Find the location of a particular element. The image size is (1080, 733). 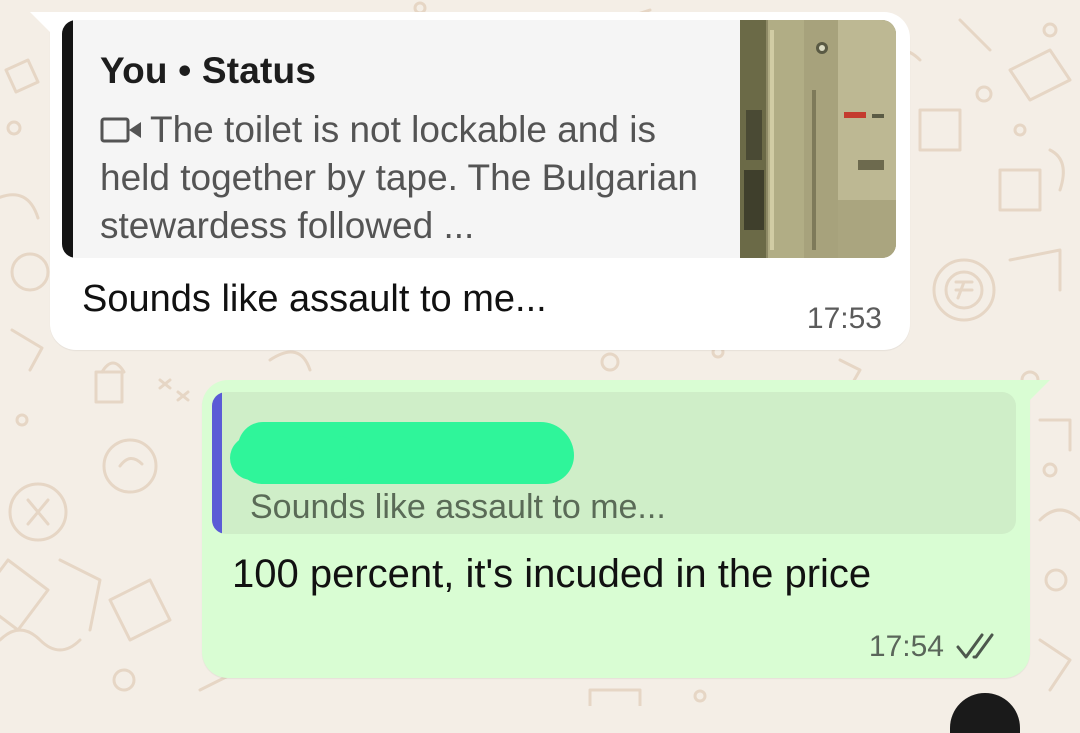

message-timestamp: 17:53 is located at coordinates (844, 318).